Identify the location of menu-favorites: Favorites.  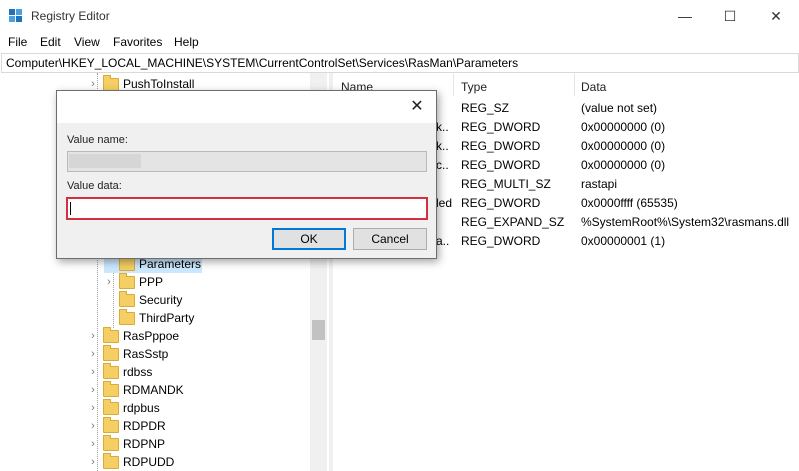
(137, 42).